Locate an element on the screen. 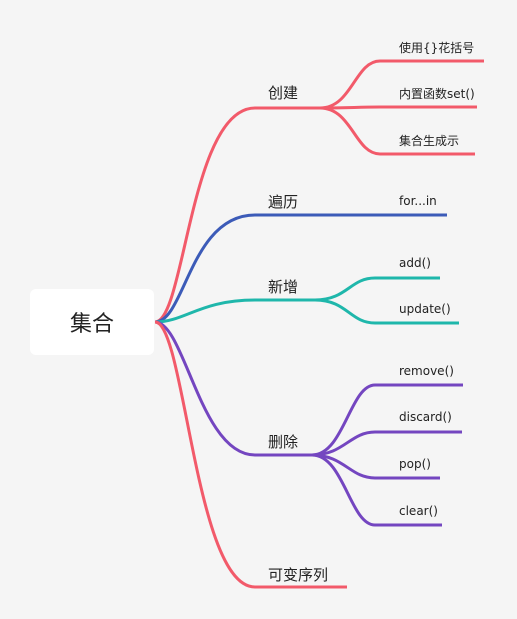  node-create-comprehension: 集合生成示 is located at coordinates (429, 140).